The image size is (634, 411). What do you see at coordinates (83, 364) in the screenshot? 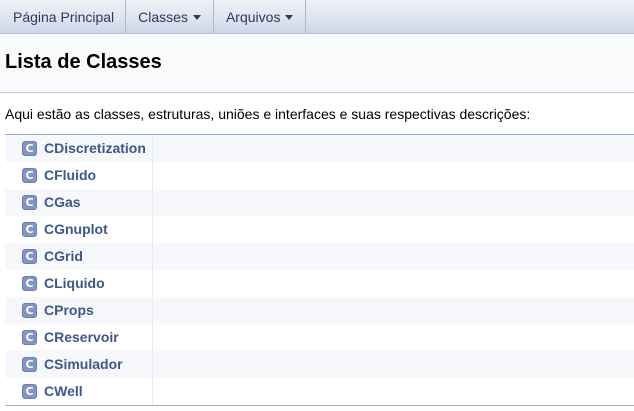
I see `class-link: CSimulador` at bounding box center [83, 364].